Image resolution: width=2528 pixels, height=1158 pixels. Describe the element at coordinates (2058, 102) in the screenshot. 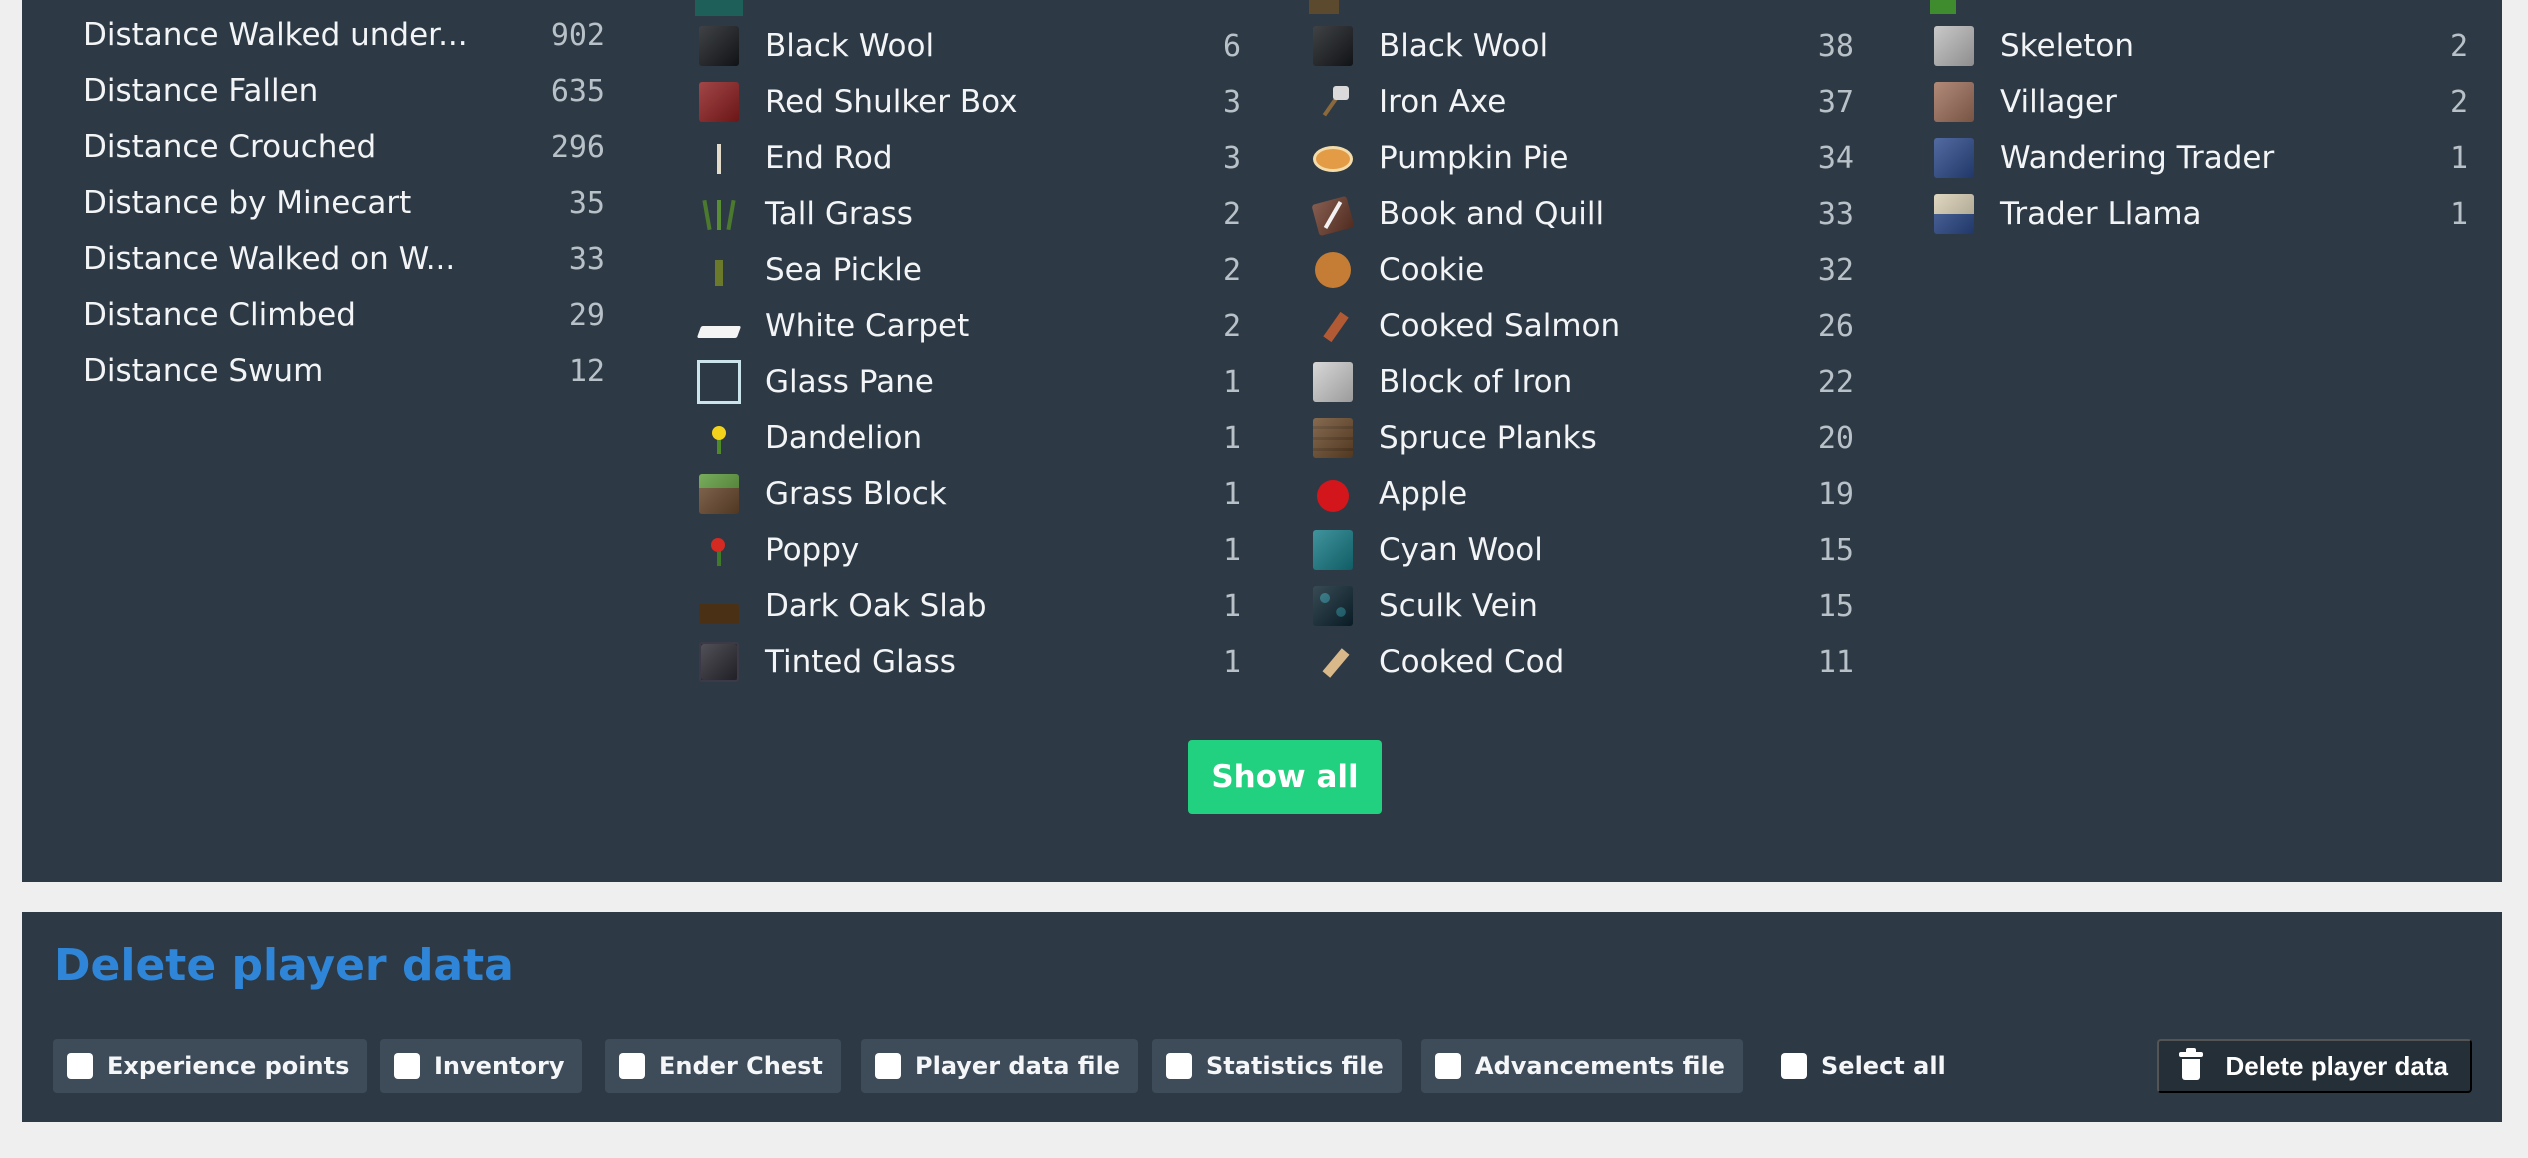

I see `item-label: Villager` at that location.